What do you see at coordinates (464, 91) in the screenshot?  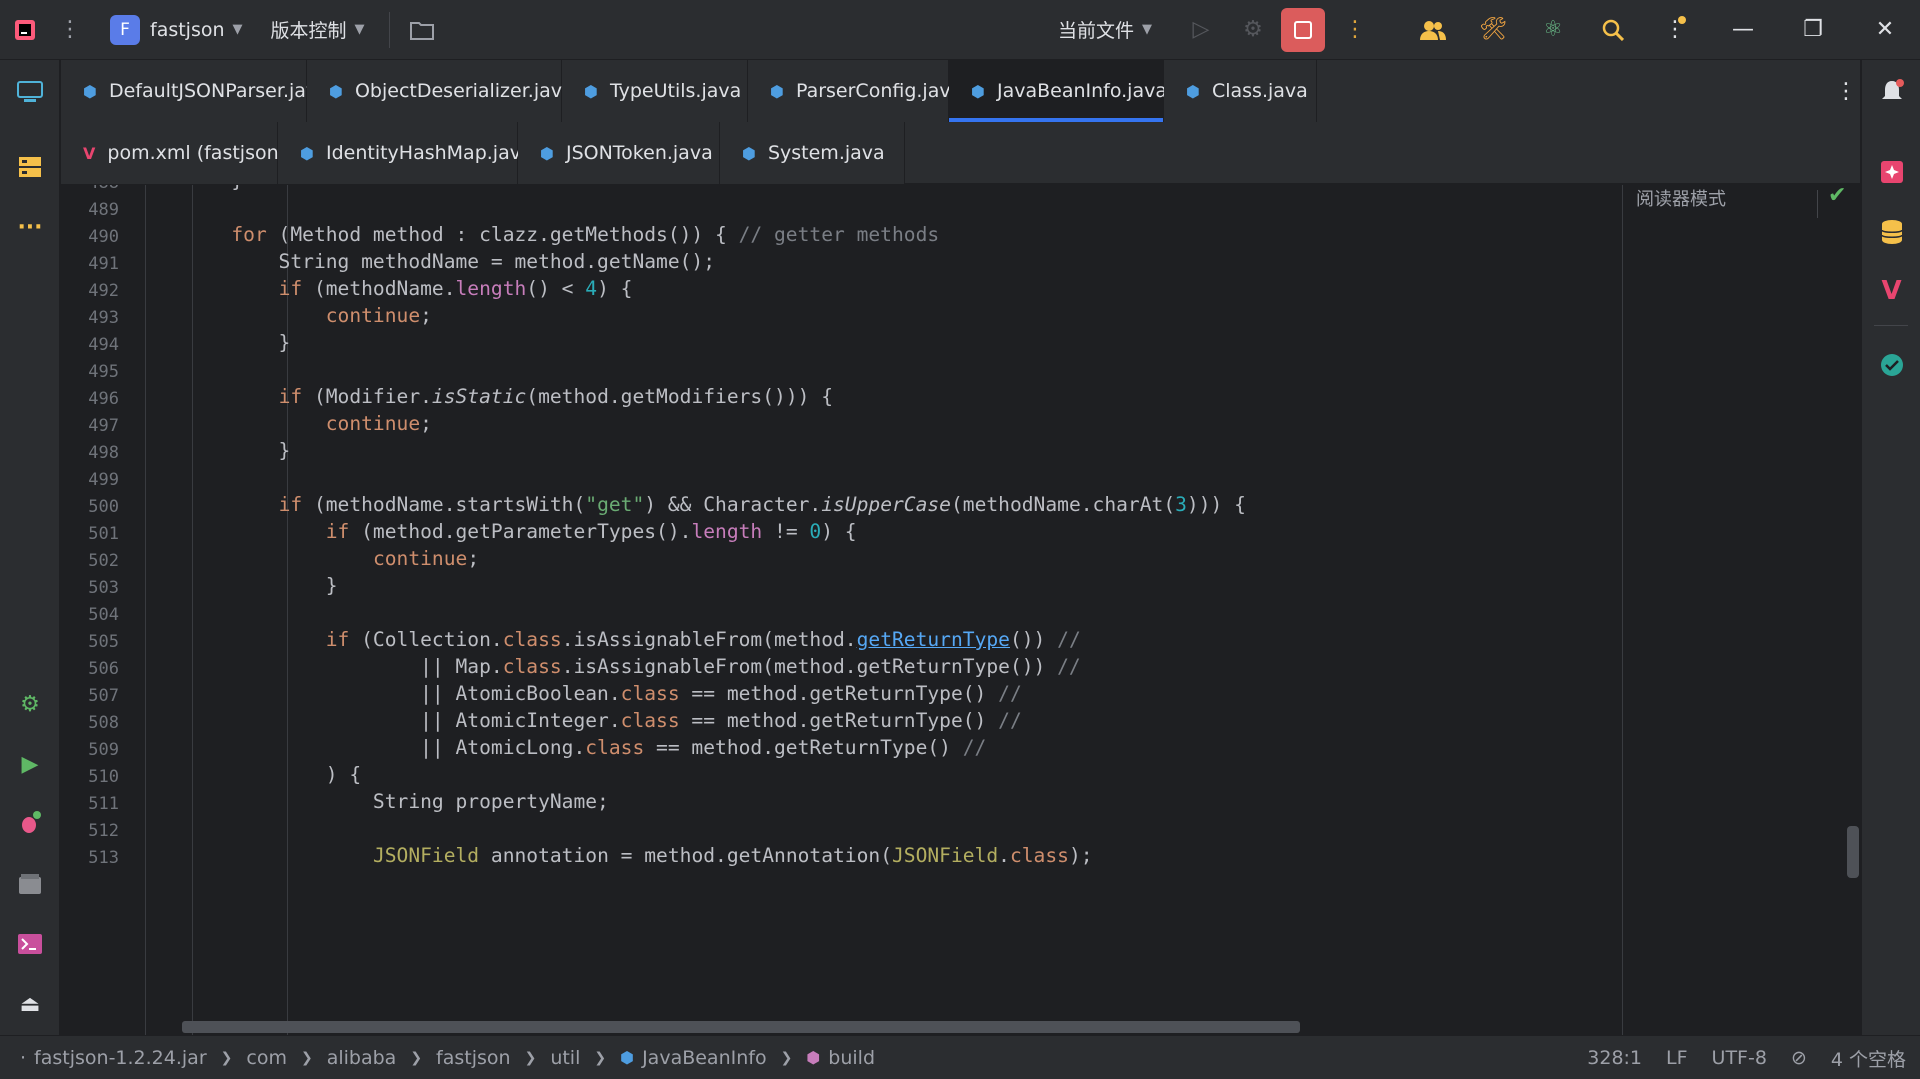 I see `tab-label: ObjectDeserializer.java` at bounding box center [464, 91].